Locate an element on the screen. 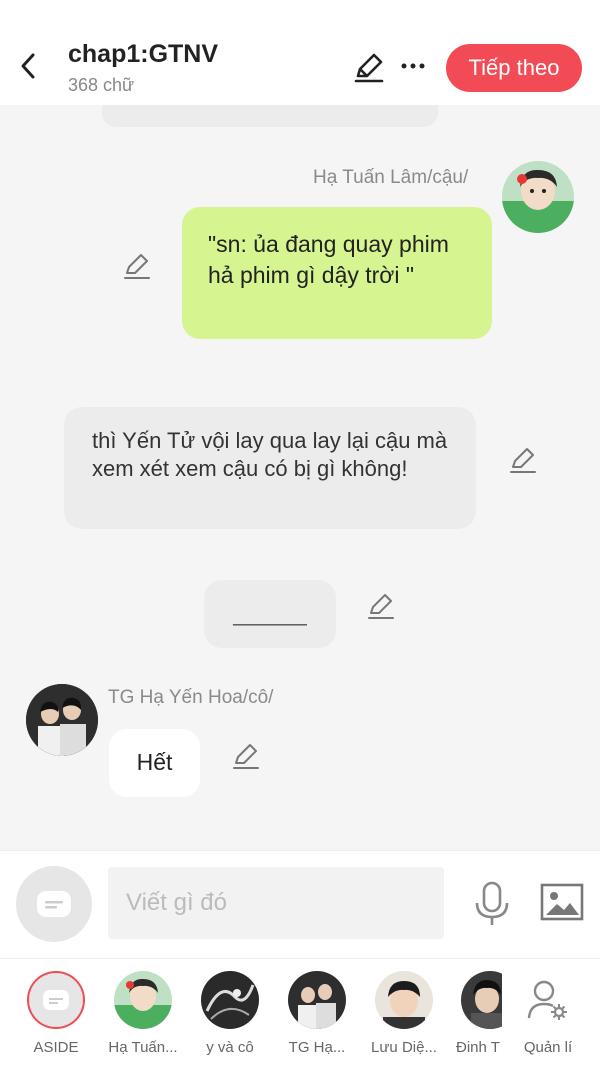 Image resolution: width=600 pixels, height=1067 pixels. back-icon is located at coordinates (28, 66).